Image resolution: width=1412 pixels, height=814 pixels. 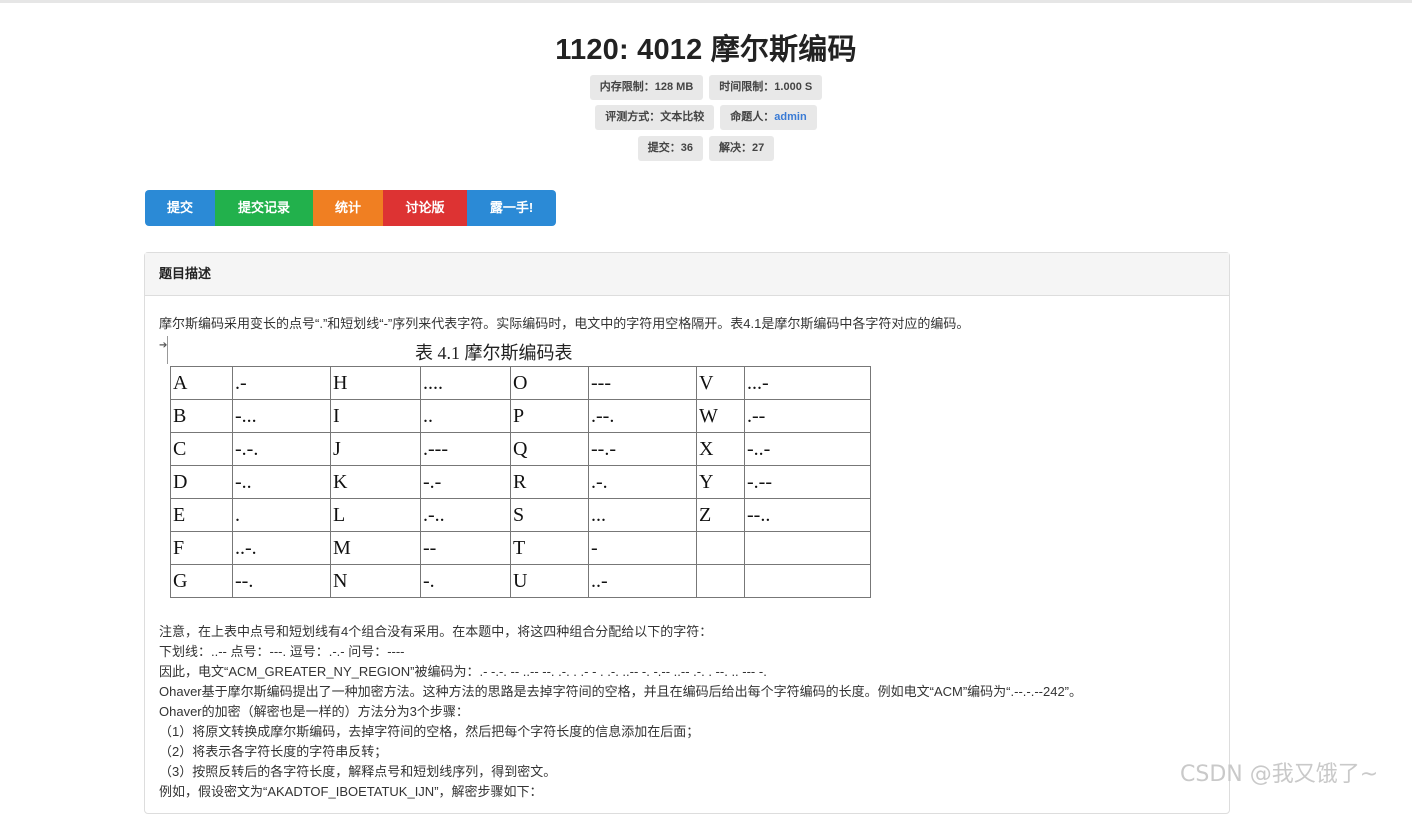 I want to click on table-row: E. L .-.. S... Z --.., so click(x=520, y=515).